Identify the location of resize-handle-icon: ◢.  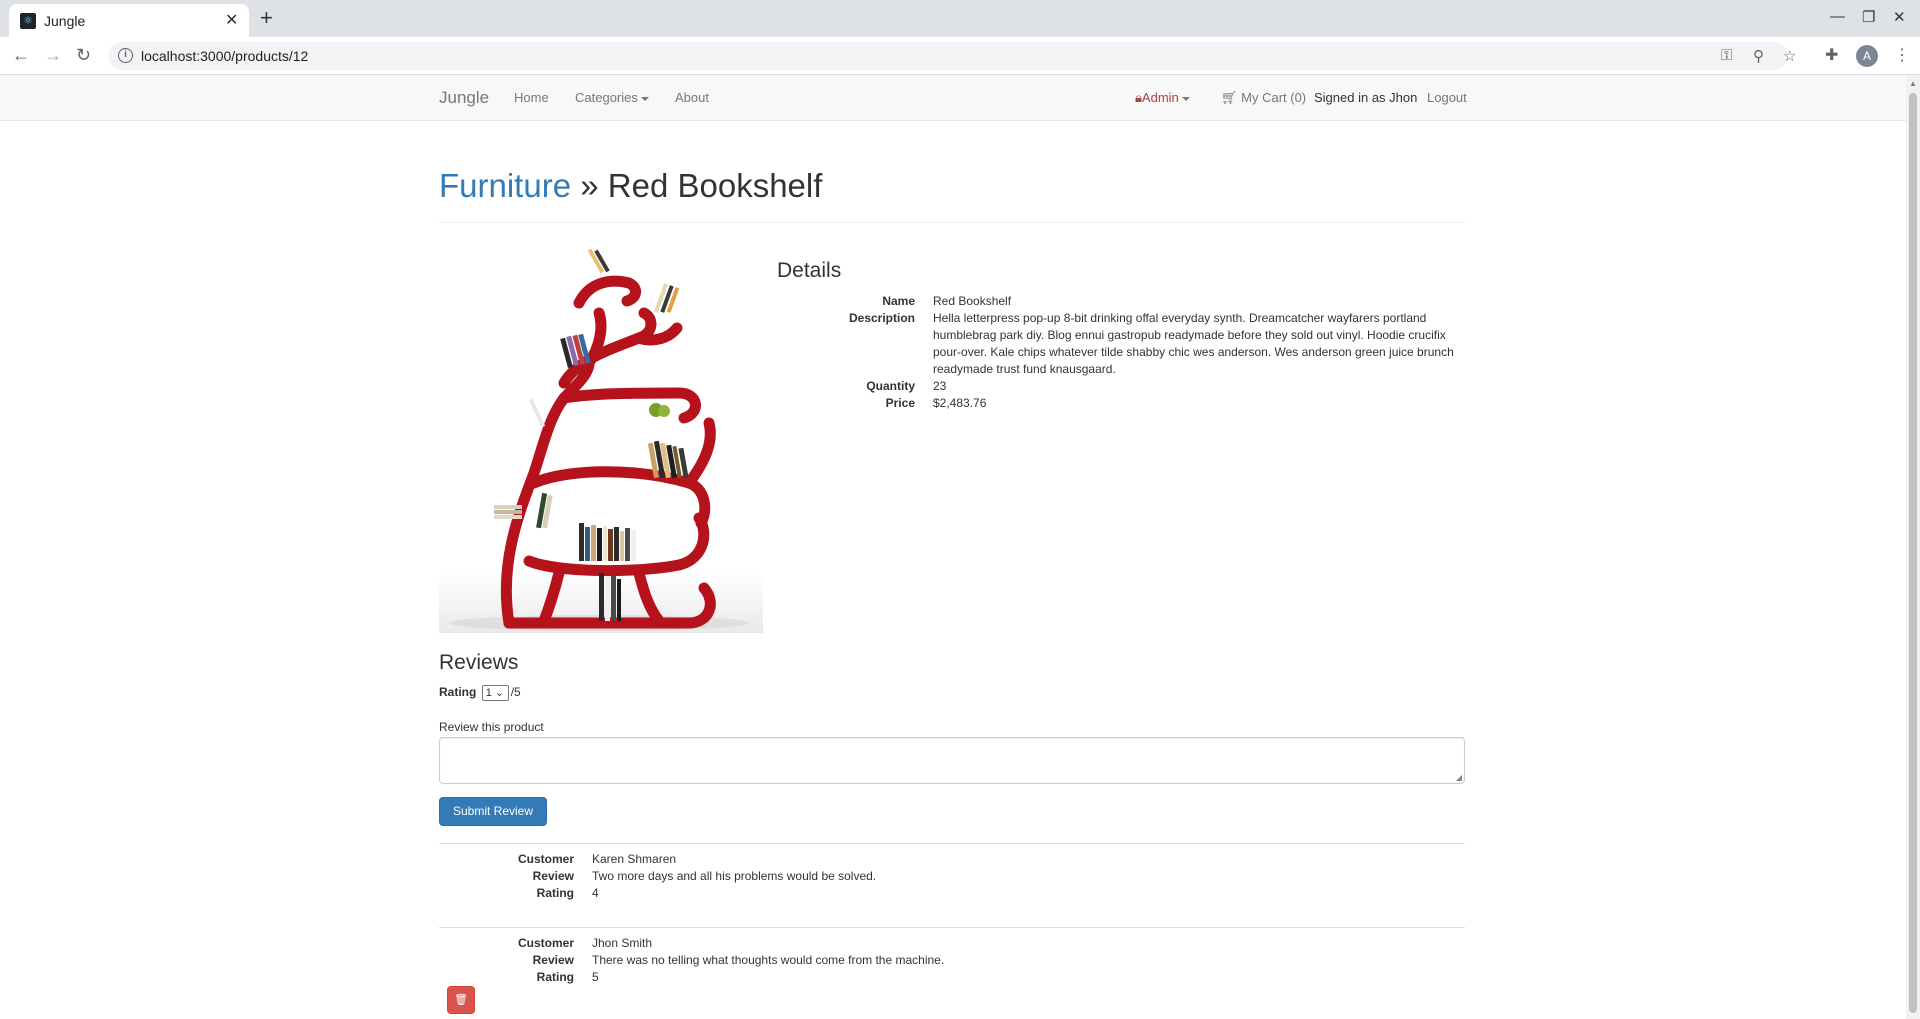
(1459, 777).